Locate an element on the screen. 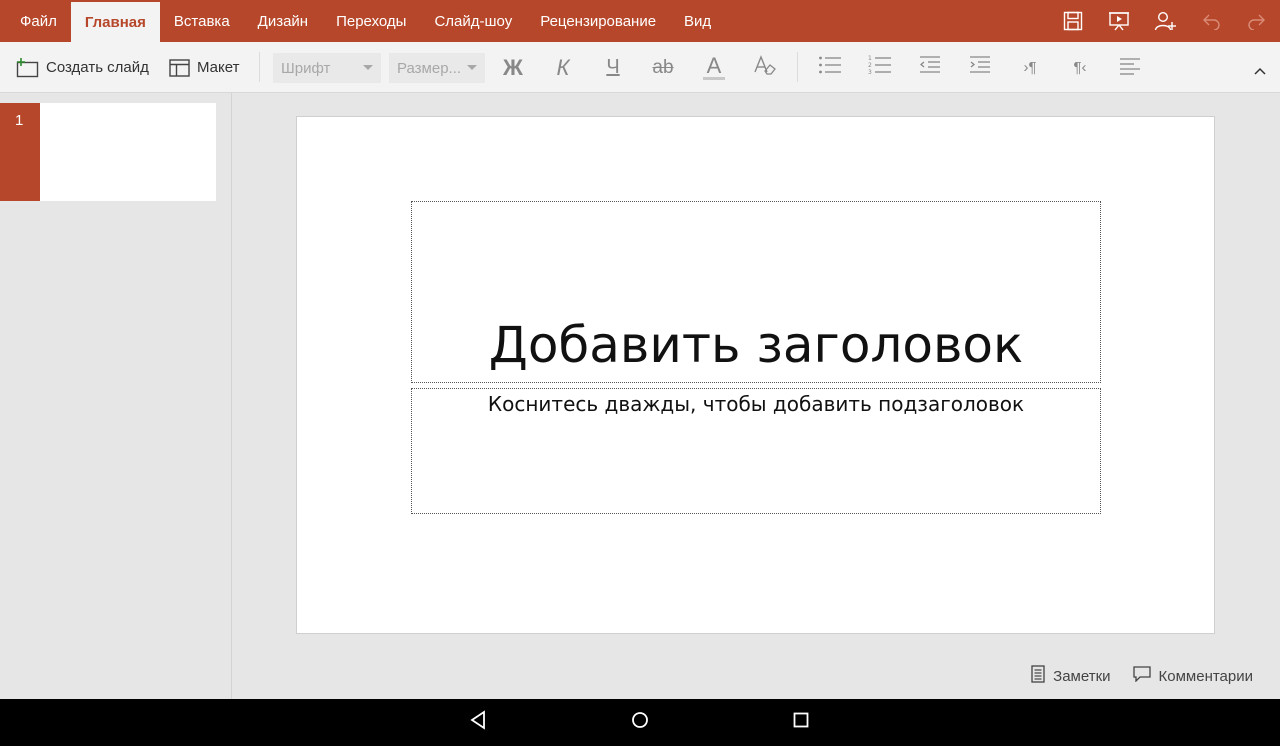 The height and width of the screenshot is (746, 1280). tab-view: Вид is located at coordinates (697, 21).